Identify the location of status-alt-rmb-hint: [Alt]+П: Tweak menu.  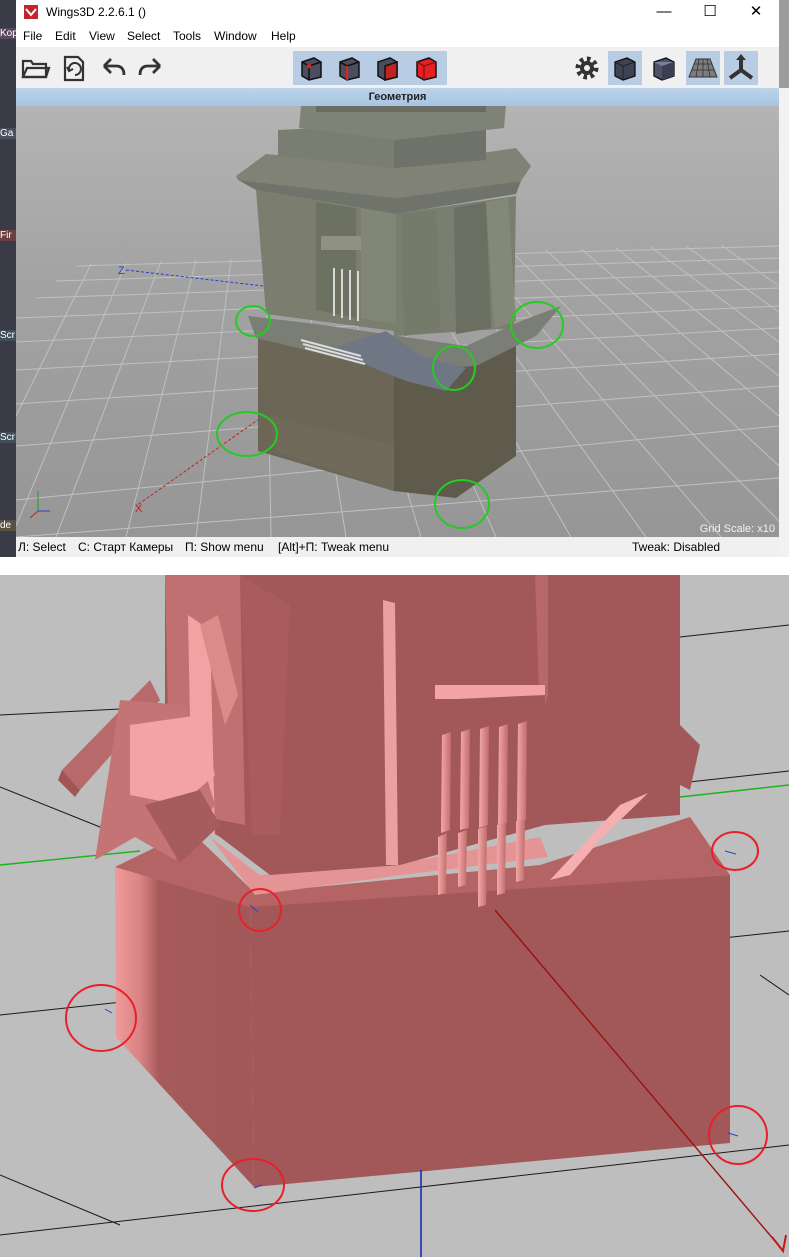
(334, 547).